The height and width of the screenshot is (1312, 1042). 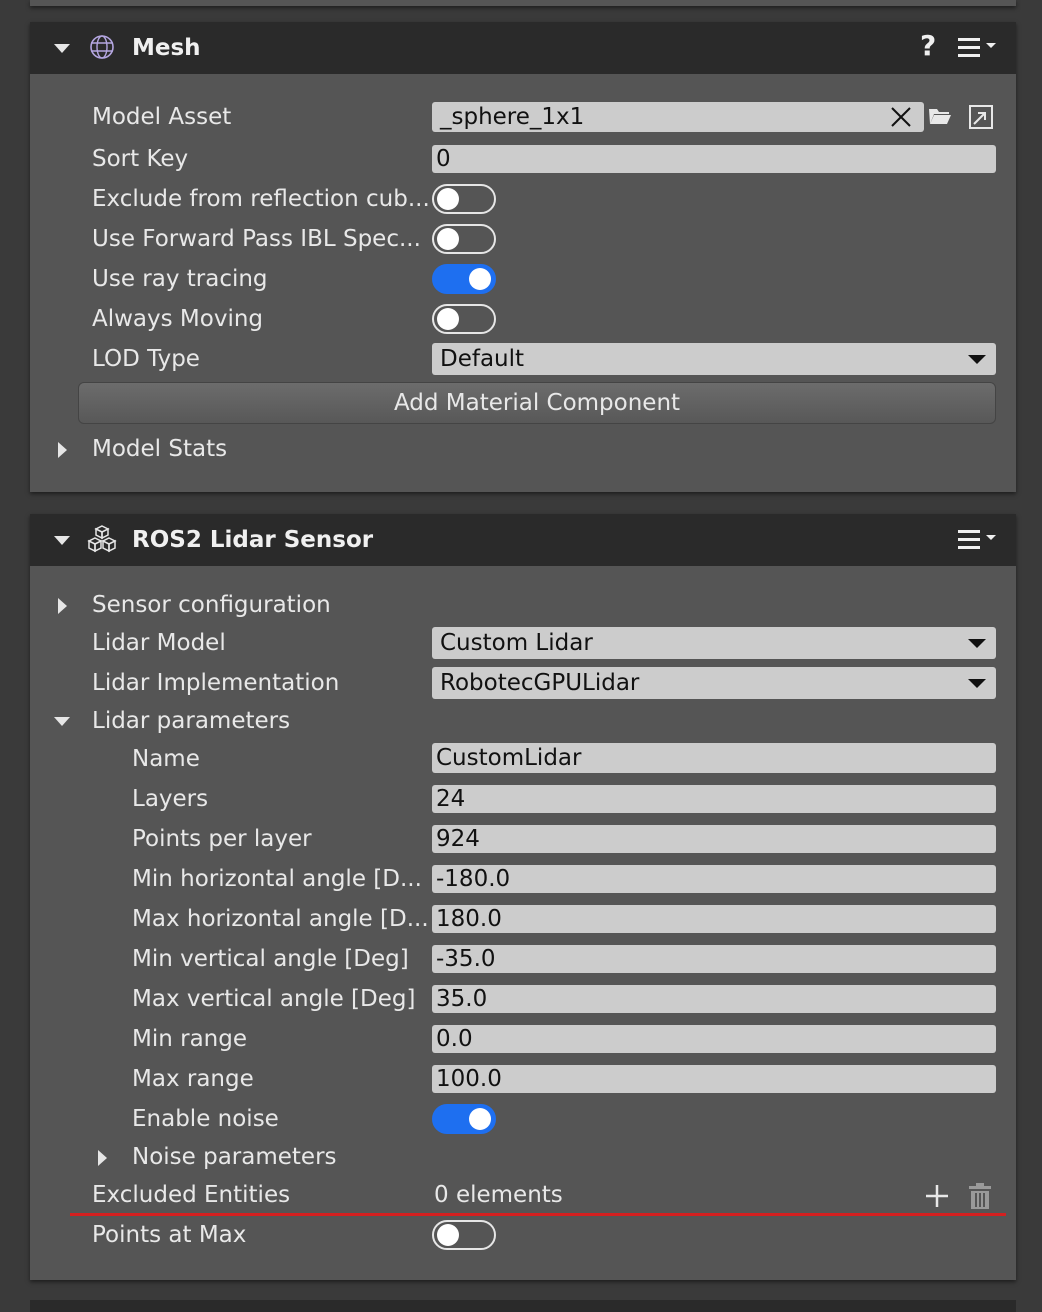 What do you see at coordinates (464, 199) in the screenshot?
I see `exclude-reflection-toggle` at bounding box center [464, 199].